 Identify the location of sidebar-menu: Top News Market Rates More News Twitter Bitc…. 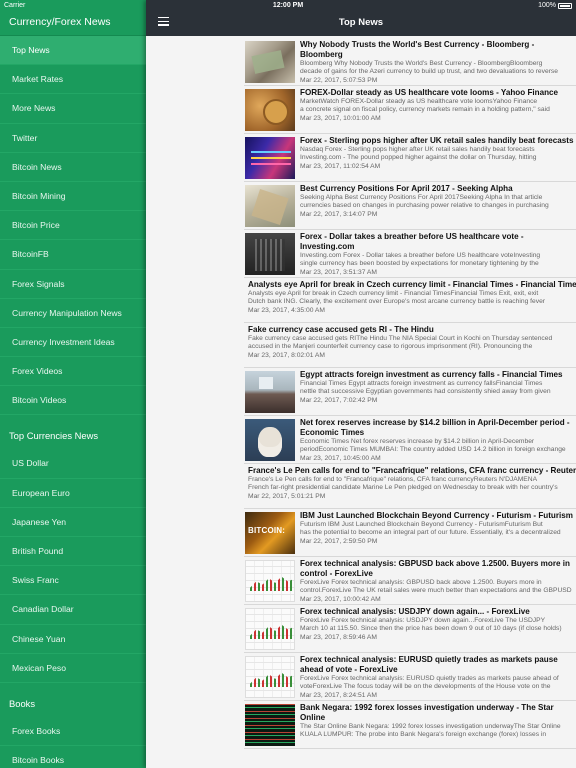
(73, 226).